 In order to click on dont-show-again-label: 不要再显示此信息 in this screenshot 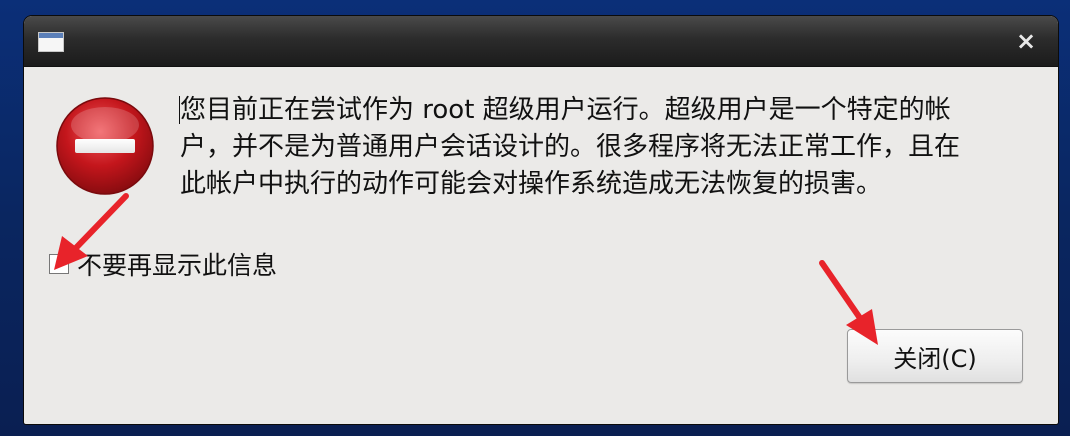, I will do `click(177, 264)`.